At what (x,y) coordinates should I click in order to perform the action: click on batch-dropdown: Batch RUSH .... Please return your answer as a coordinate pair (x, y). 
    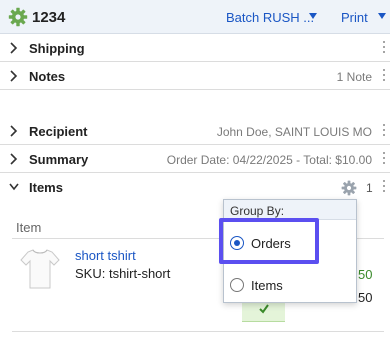
    Looking at the image, I should click on (270, 17).